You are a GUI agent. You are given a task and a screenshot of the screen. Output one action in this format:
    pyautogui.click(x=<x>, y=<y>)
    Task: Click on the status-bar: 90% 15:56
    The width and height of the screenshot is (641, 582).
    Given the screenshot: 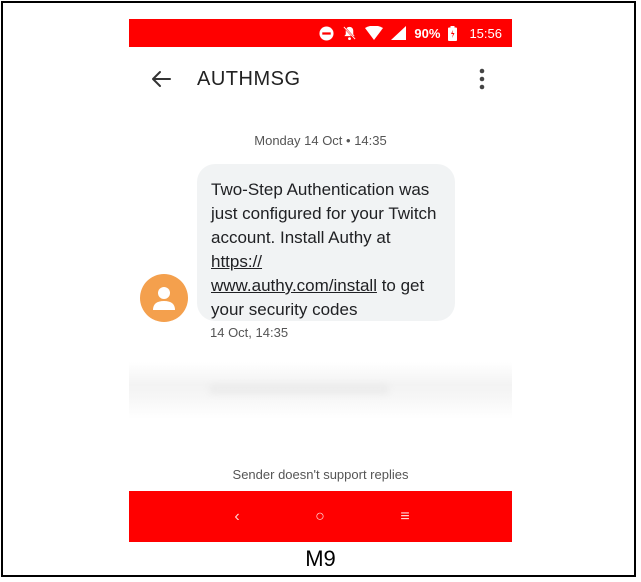 What is the action you would take?
    pyautogui.click(x=320, y=33)
    